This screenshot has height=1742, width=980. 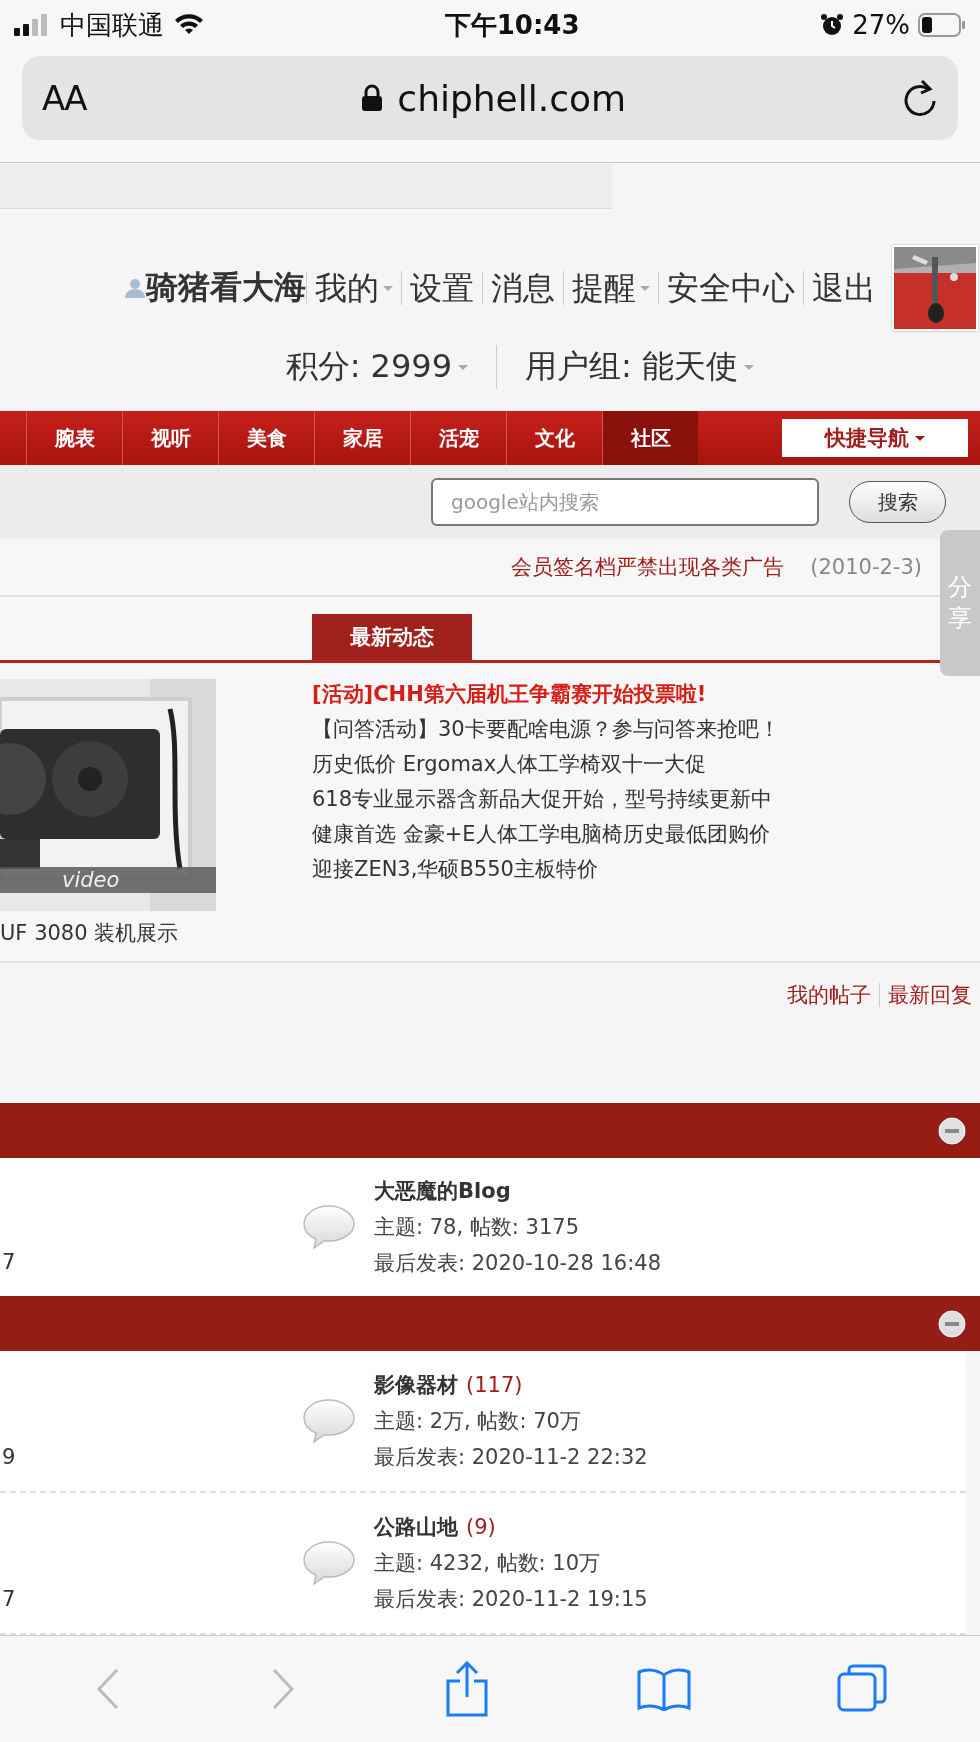 I want to click on signal-icon, so click(x=32, y=25).